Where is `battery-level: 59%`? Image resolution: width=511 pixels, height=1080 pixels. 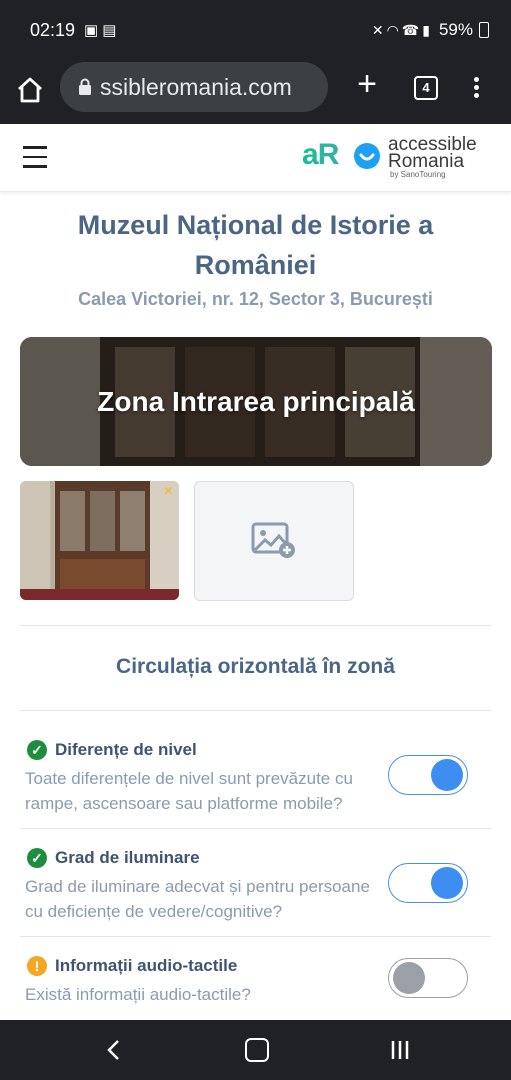
battery-level: 59% is located at coordinates (455, 29).